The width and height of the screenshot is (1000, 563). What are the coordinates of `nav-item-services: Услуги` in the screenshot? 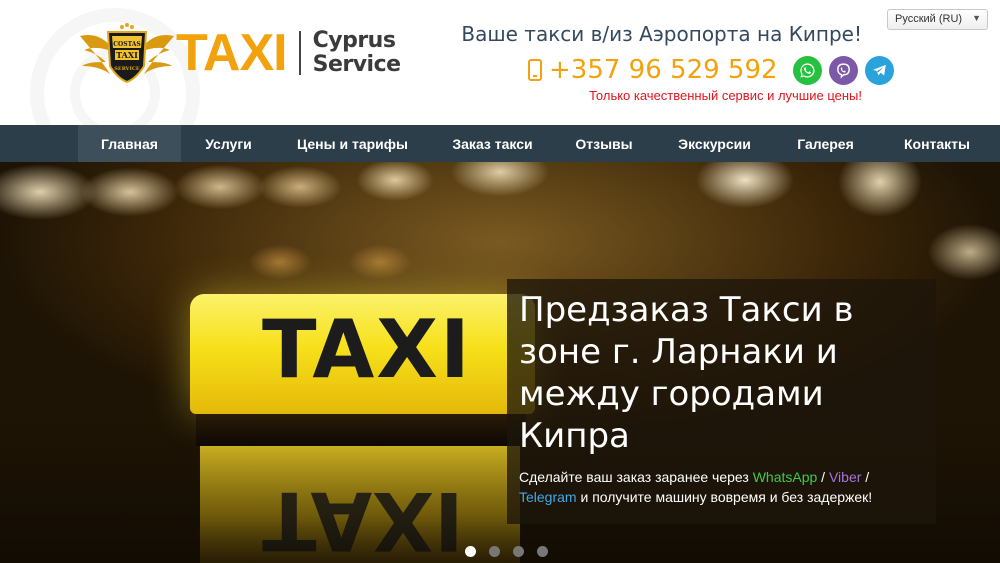 It's located at (228, 143).